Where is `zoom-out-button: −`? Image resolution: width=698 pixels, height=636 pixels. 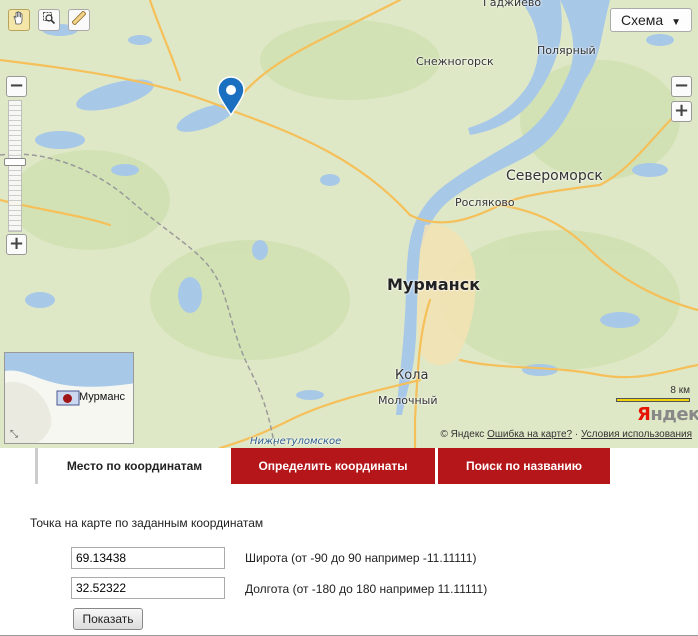 zoom-out-button: − is located at coordinates (16, 86).